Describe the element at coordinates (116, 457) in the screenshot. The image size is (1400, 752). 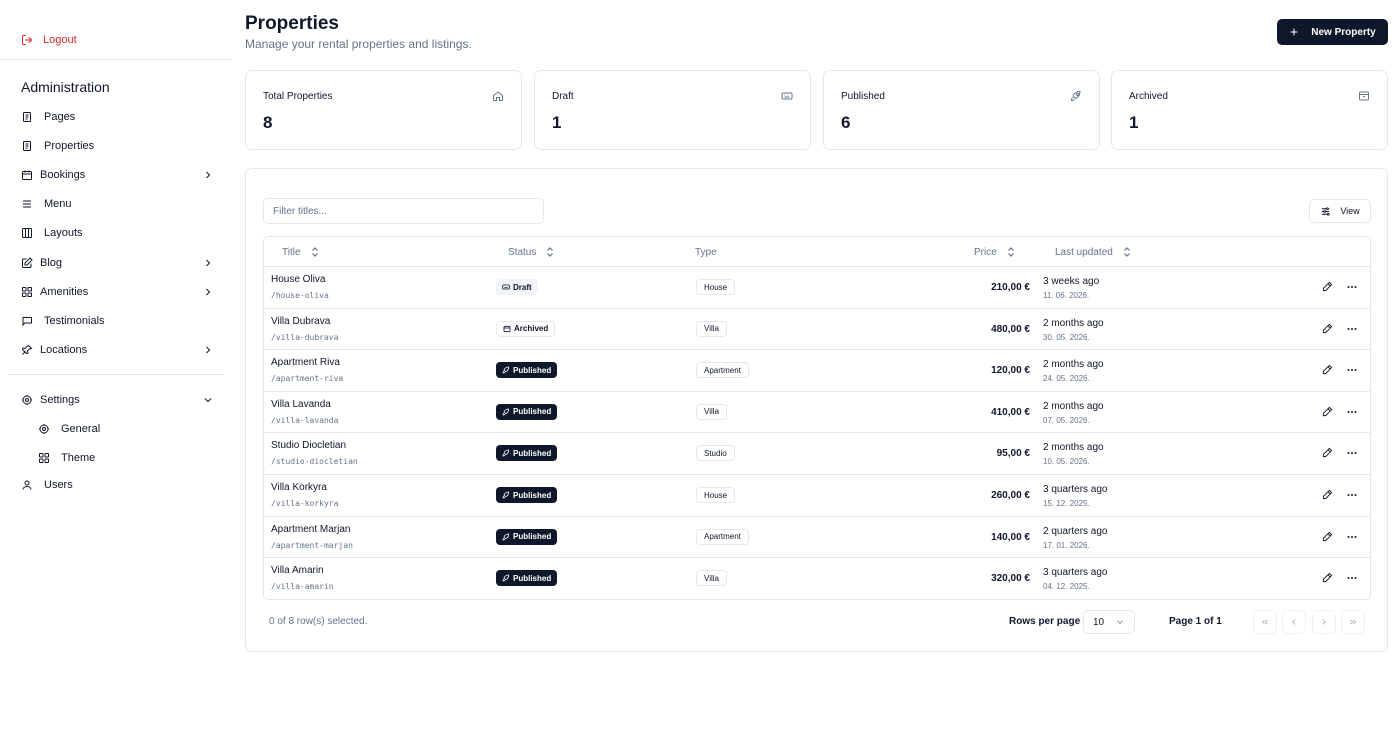
I see `sidebar-item-theme: Theme` at that location.